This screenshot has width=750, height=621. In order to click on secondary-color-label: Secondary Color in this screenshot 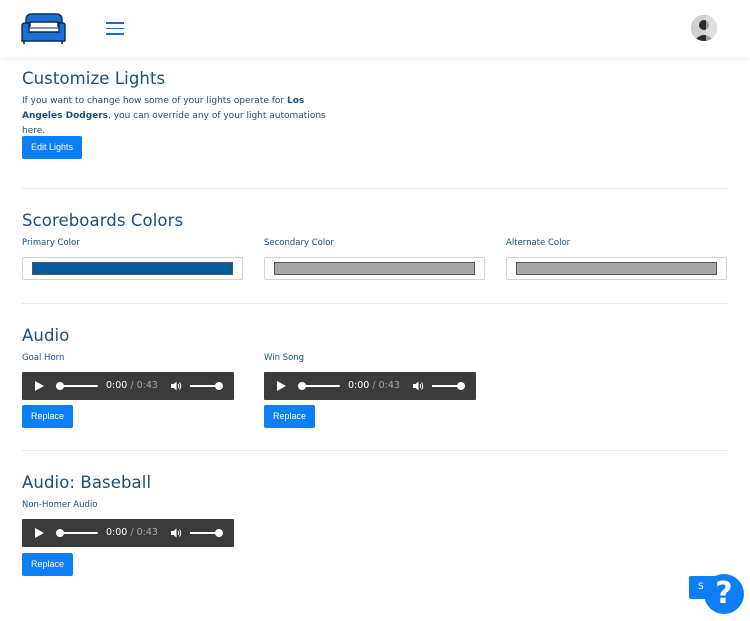, I will do `click(299, 243)`.